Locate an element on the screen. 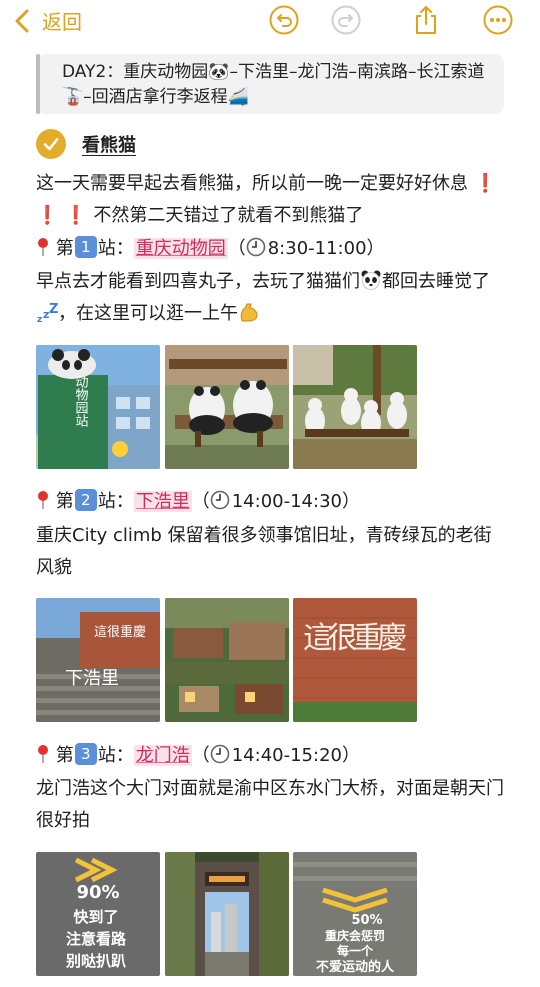 The height and width of the screenshot is (987, 540). photo-old-street is located at coordinates (227, 660).